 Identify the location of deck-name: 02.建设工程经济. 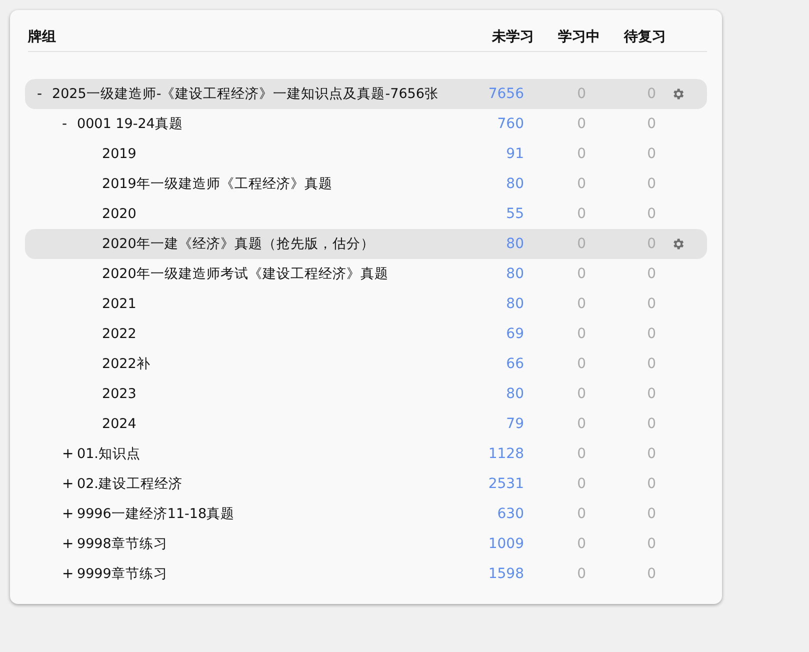
(129, 484).